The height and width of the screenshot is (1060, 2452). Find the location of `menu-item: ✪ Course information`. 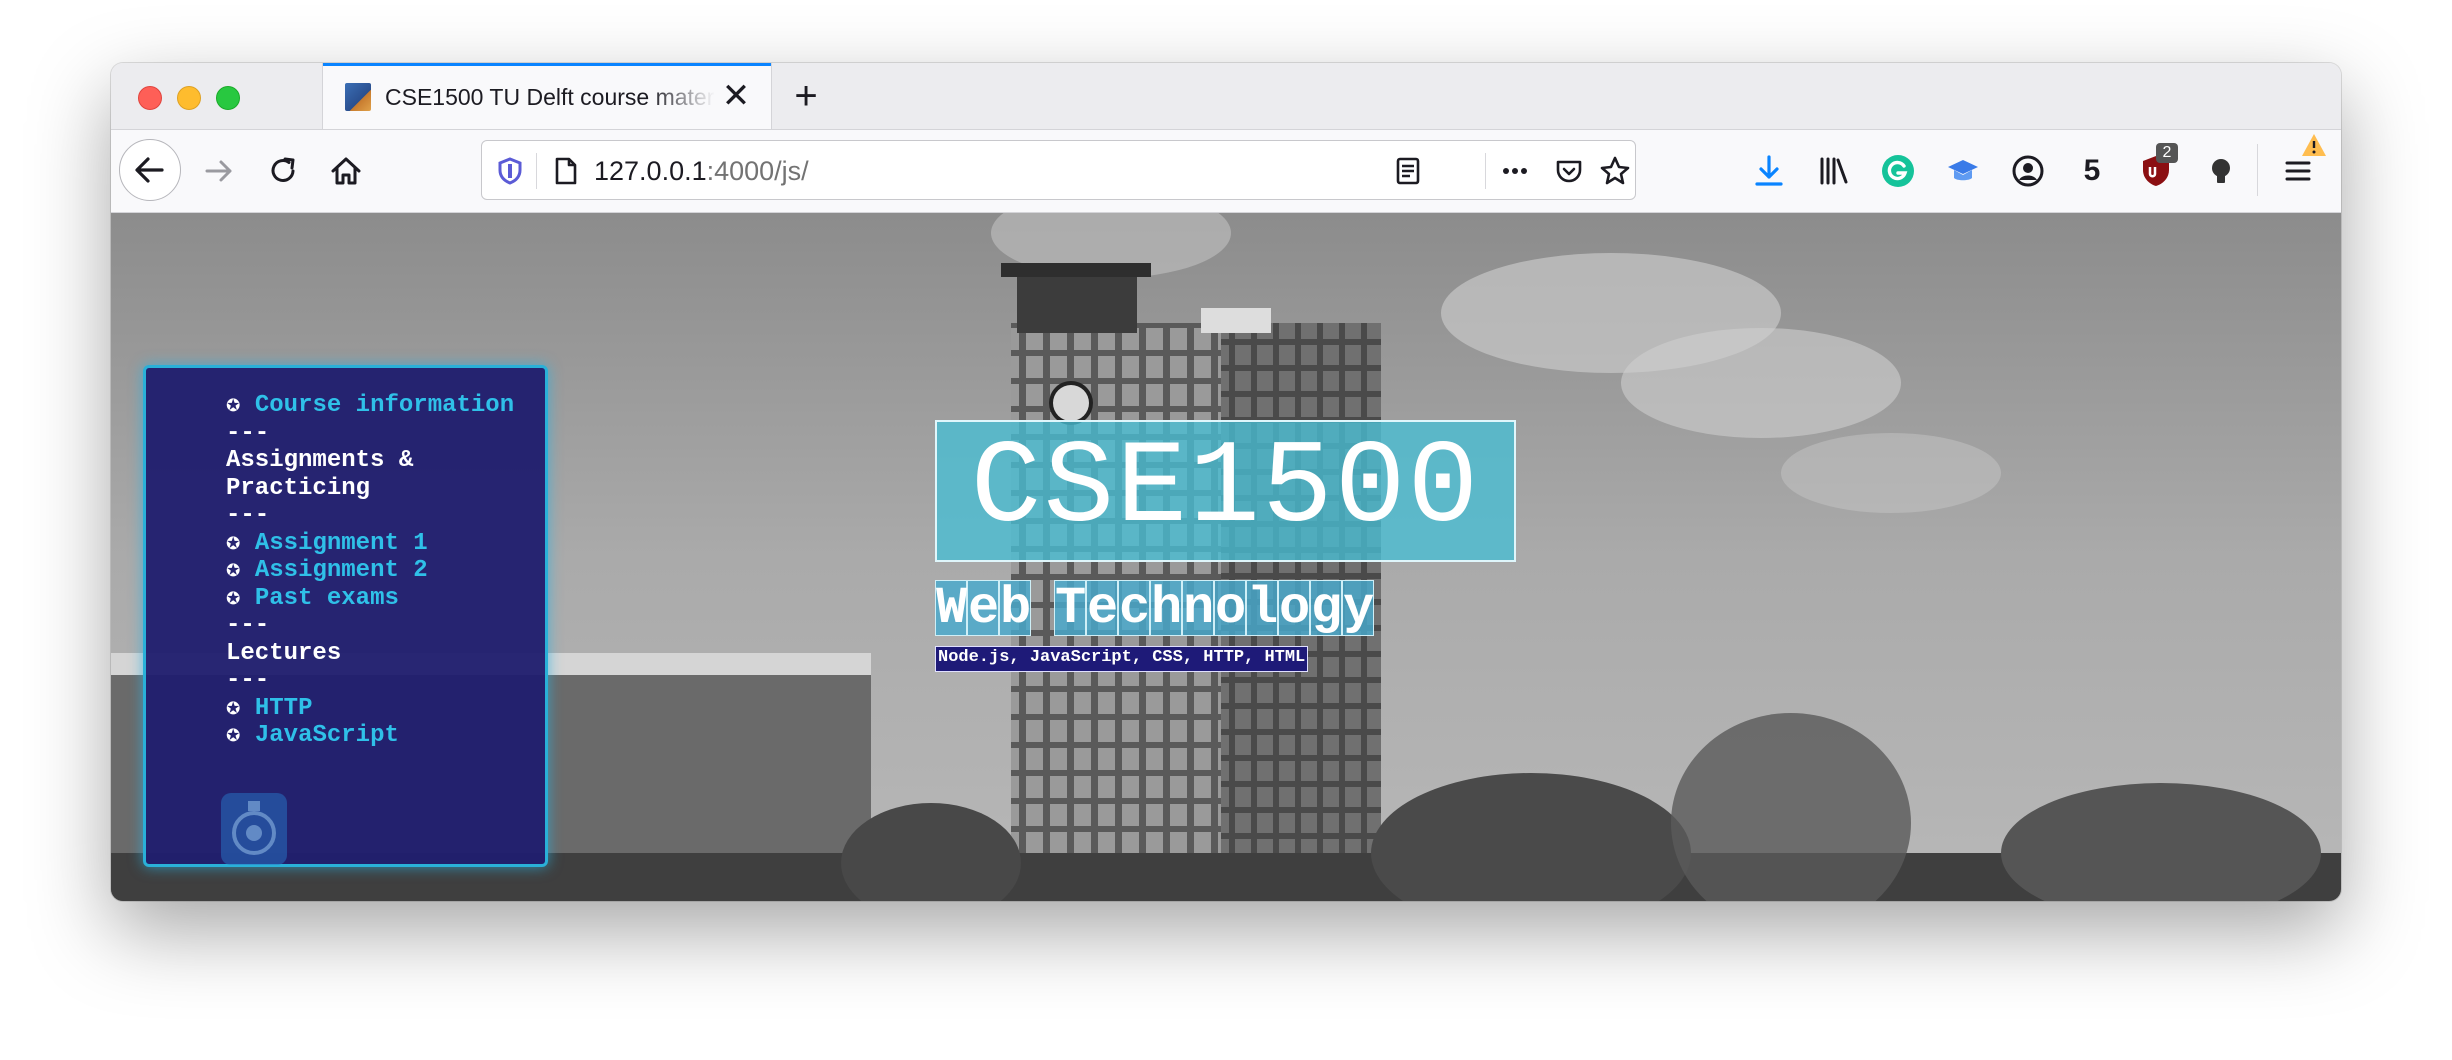

menu-item: ✪ Course information is located at coordinates (376, 406).